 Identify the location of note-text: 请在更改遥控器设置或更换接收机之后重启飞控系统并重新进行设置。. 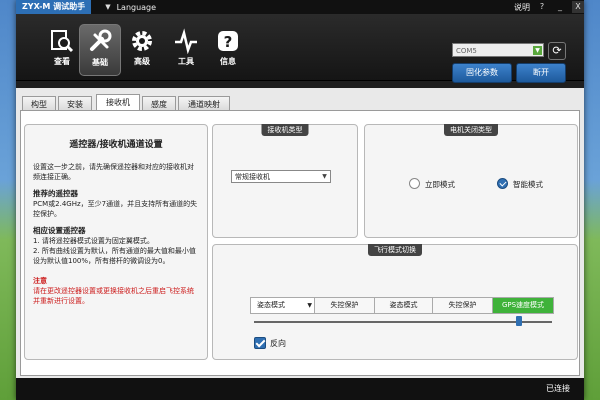
(113, 296).